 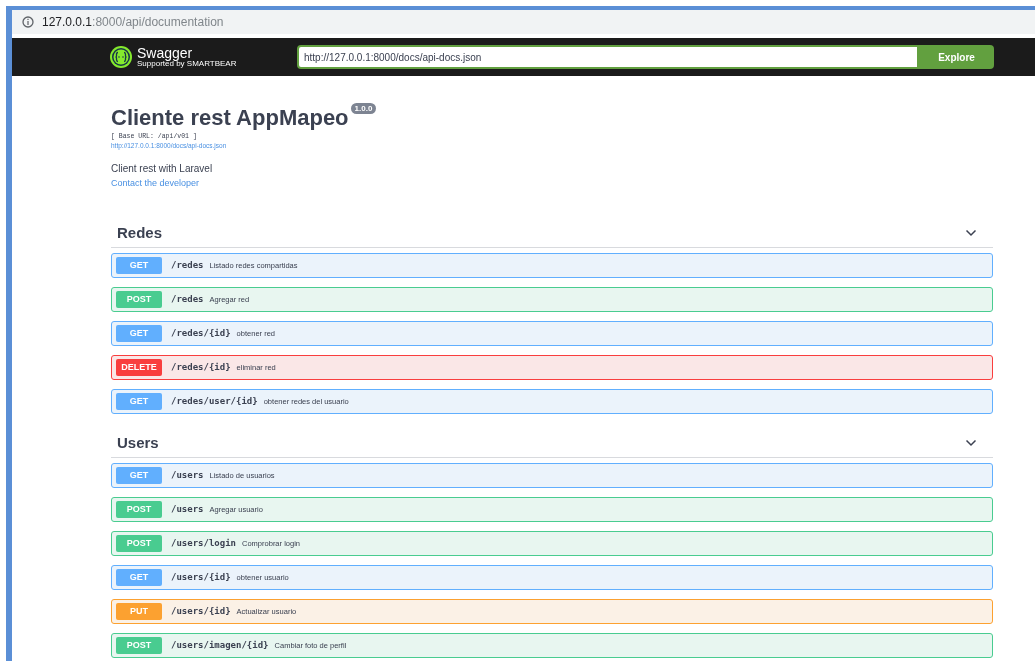 What do you see at coordinates (121, 57) in the screenshot?
I see `swagger-logo-icon` at bounding box center [121, 57].